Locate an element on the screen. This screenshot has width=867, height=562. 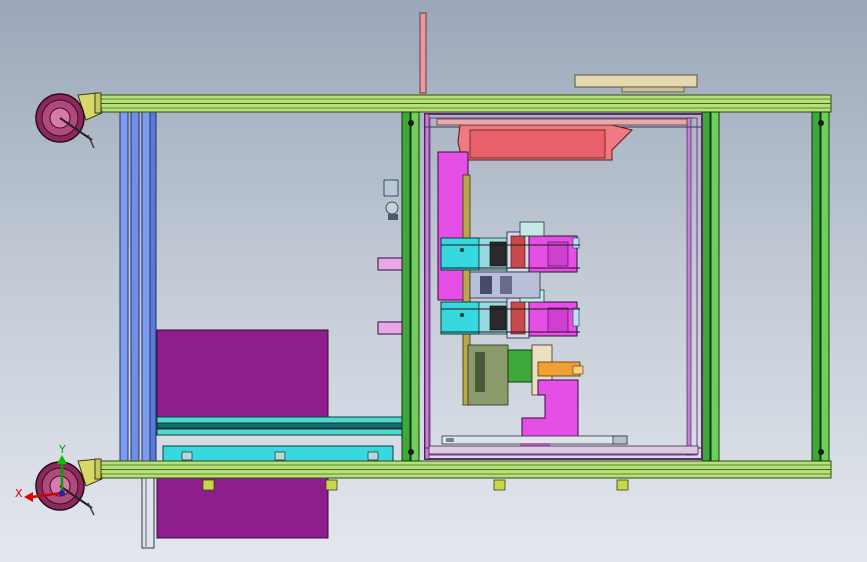
lower-left-post-slot is located at coordinates (146, 513).